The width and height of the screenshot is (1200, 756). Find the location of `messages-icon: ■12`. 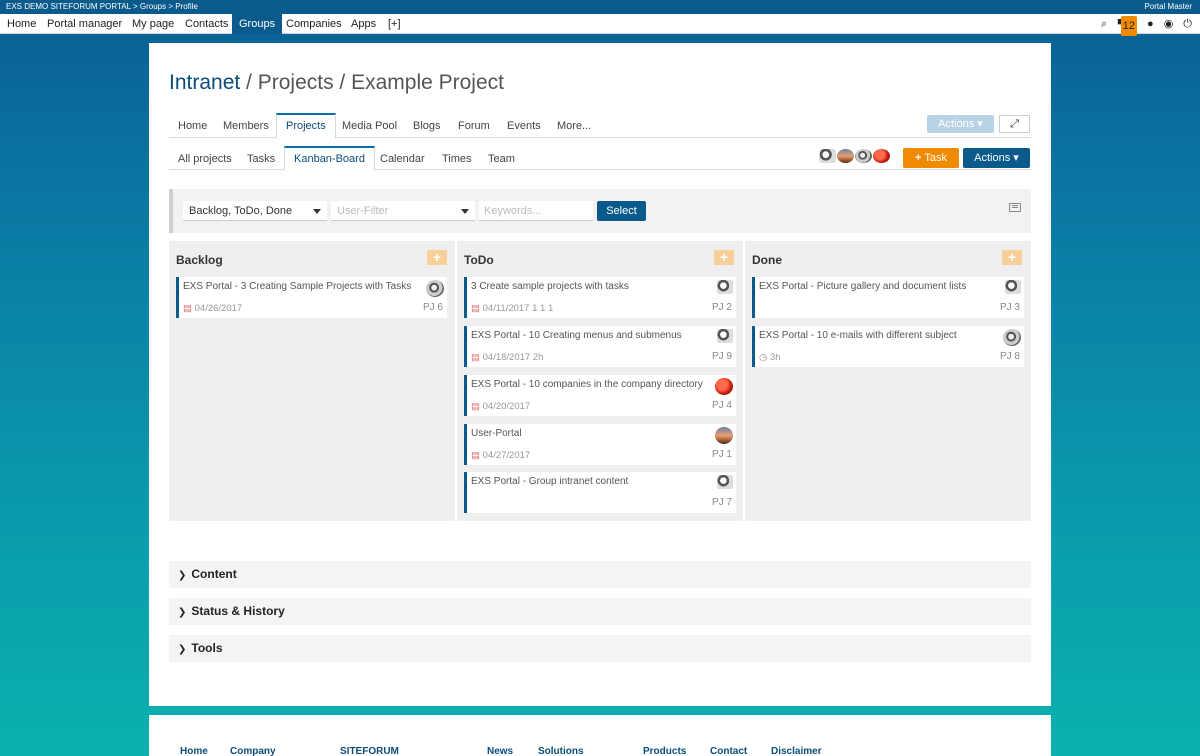

messages-icon: ■12 is located at coordinates (1127, 24).